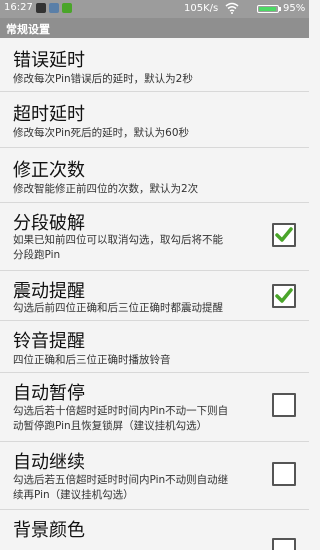 This screenshot has height=550, width=320. I want to click on auto-pause-checkbox, so click(284, 405).